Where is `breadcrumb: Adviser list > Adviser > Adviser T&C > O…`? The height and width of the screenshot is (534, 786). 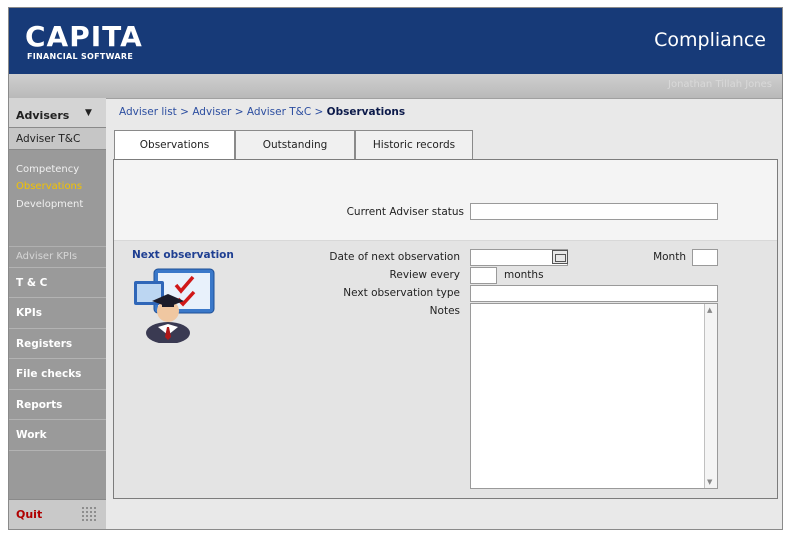
breadcrumb: Adviser list > Adviser > Adviser T&C > O… is located at coordinates (262, 112).